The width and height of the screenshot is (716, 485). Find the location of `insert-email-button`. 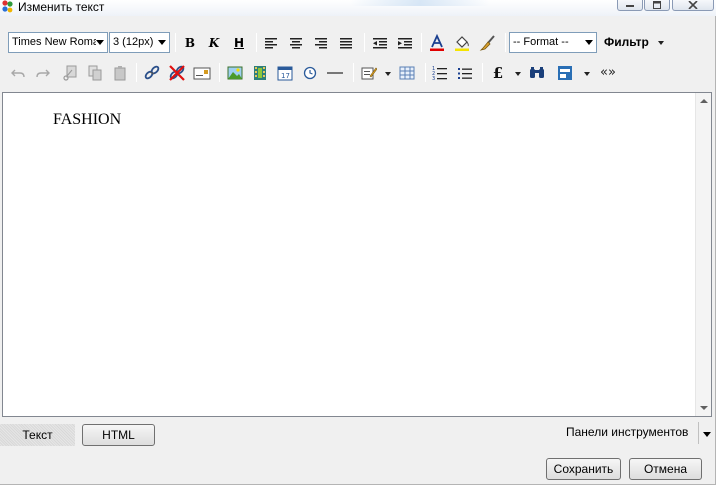

insert-email-button is located at coordinates (202, 72).